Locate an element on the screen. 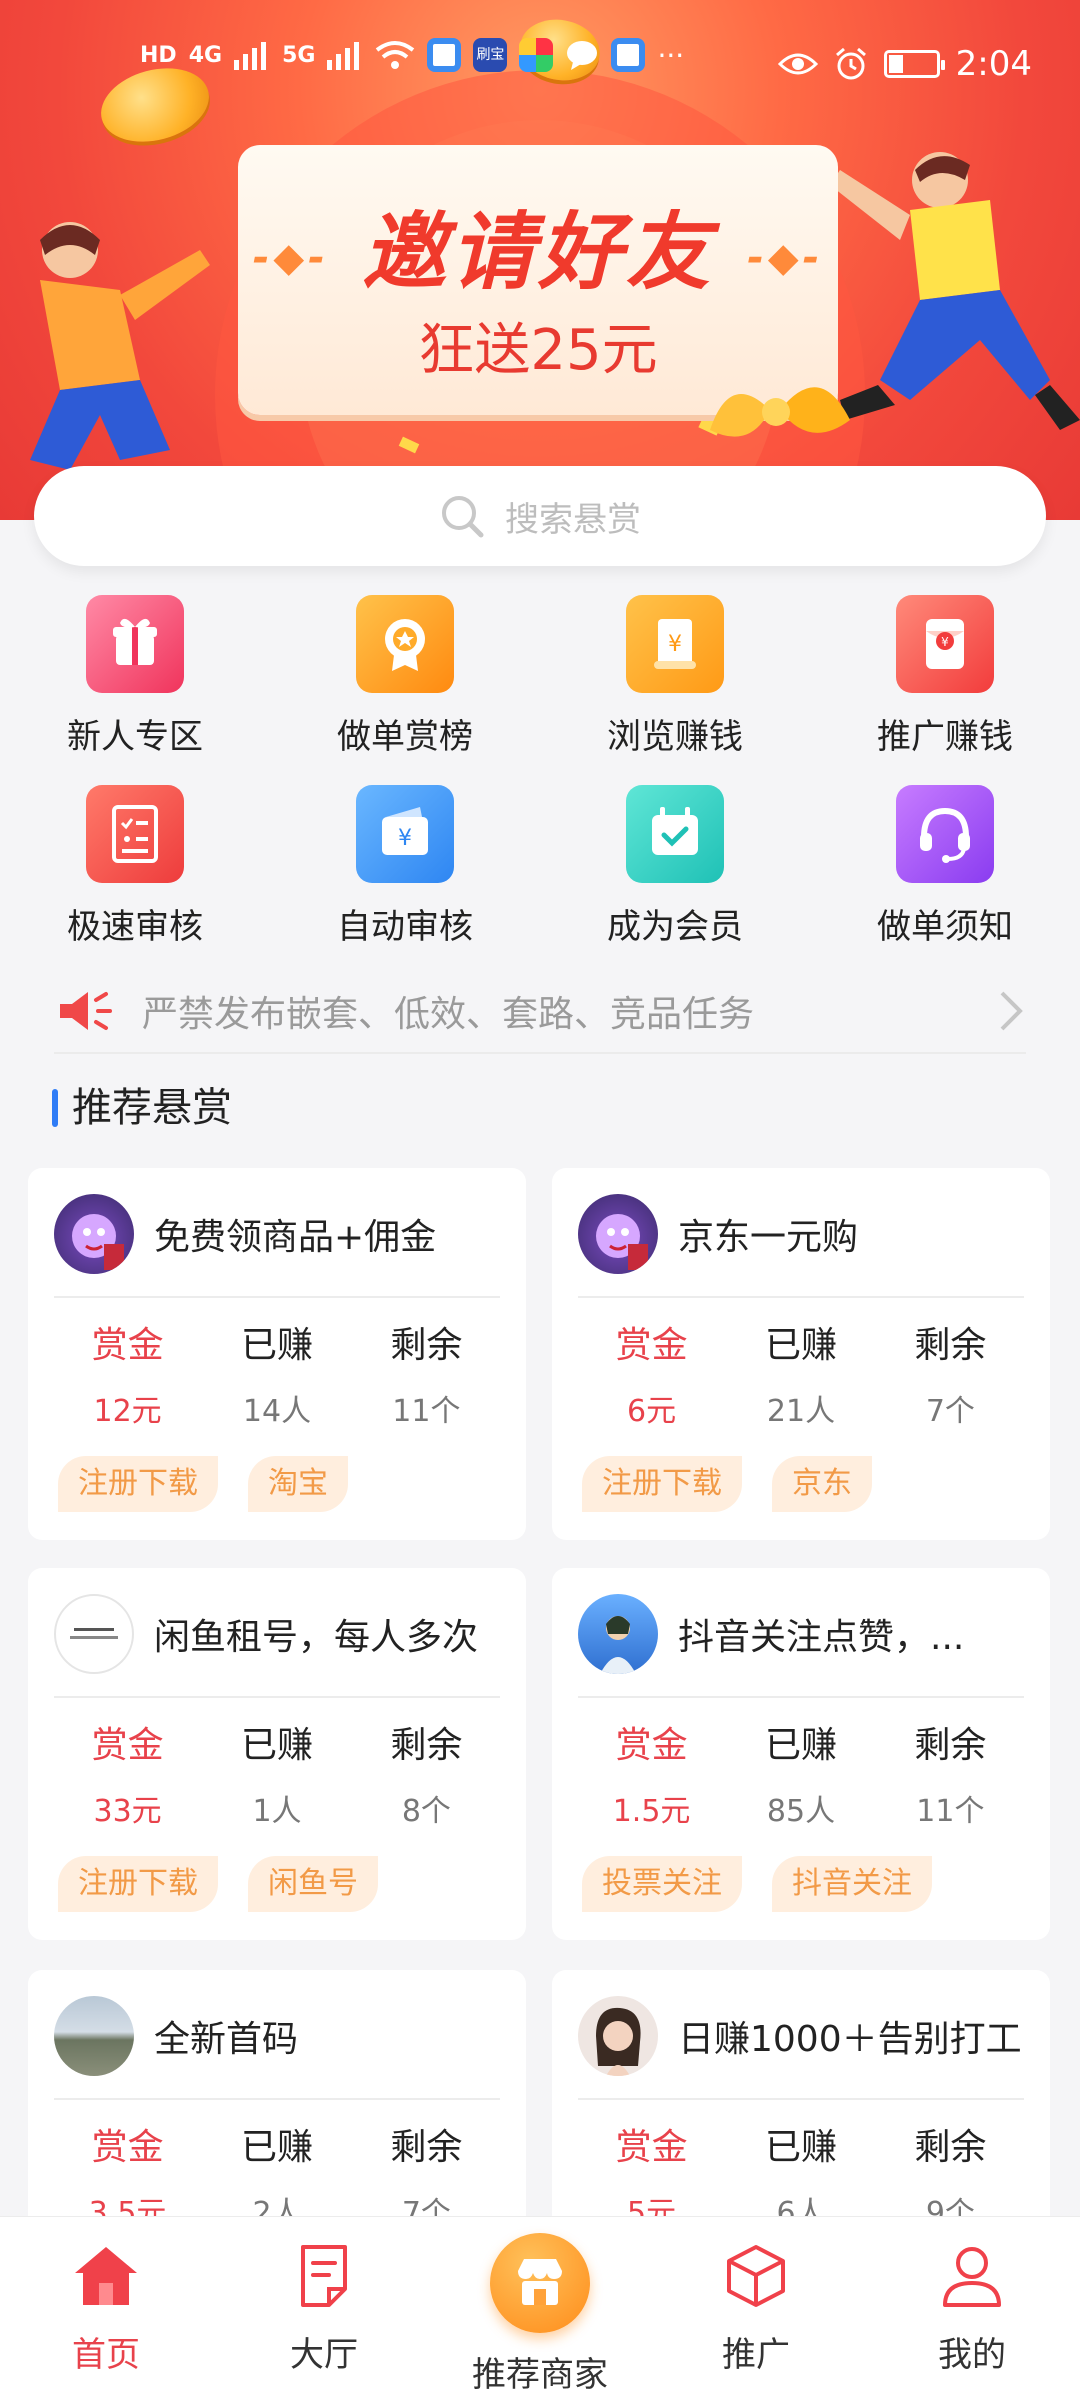 This screenshot has height=2400, width=1080. banner-title: -◆- 邀请好友 -◆- is located at coordinates (538, 252).